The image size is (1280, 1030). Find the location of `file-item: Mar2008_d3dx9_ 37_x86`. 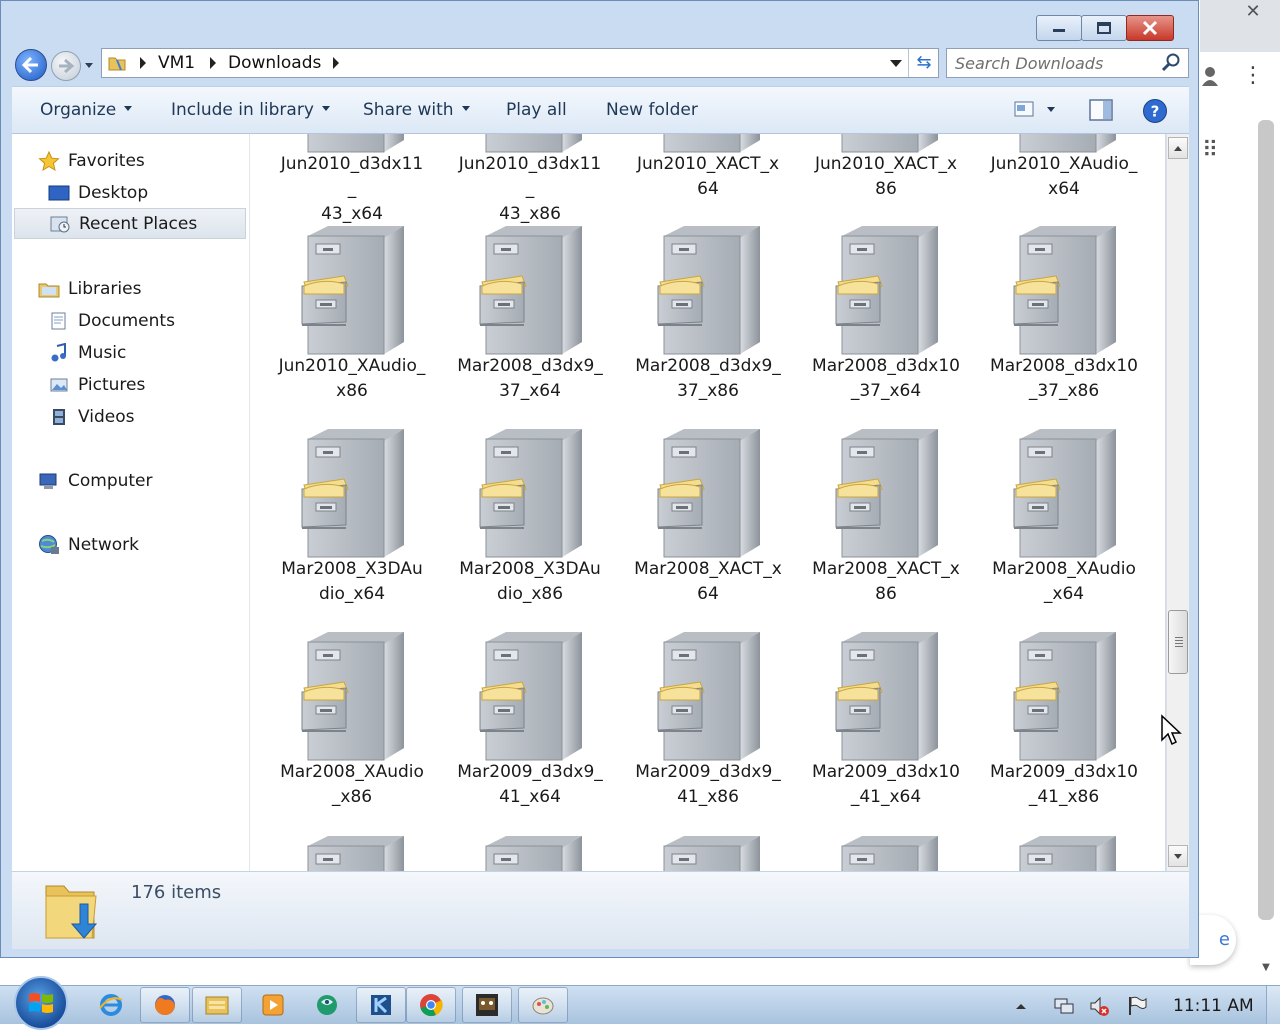

file-item: Mar2008_d3dx9_ 37_x86 is located at coordinates (708, 314).